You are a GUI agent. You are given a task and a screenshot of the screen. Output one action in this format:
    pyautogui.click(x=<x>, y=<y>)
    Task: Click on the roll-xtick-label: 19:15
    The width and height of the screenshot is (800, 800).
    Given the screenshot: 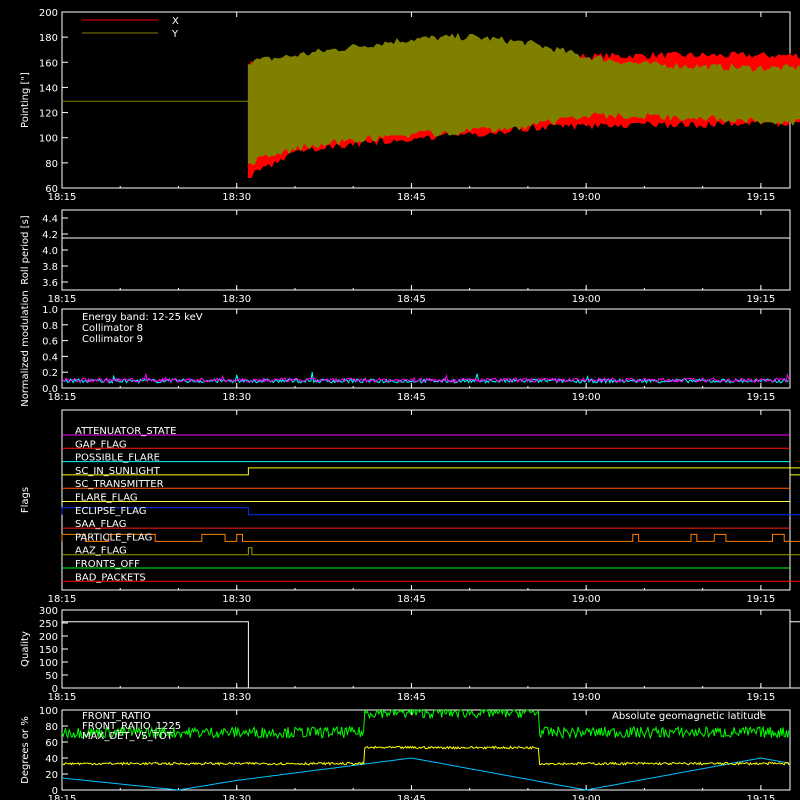 What is the action you would take?
    pyautogui.click(x=760, y=299)
    